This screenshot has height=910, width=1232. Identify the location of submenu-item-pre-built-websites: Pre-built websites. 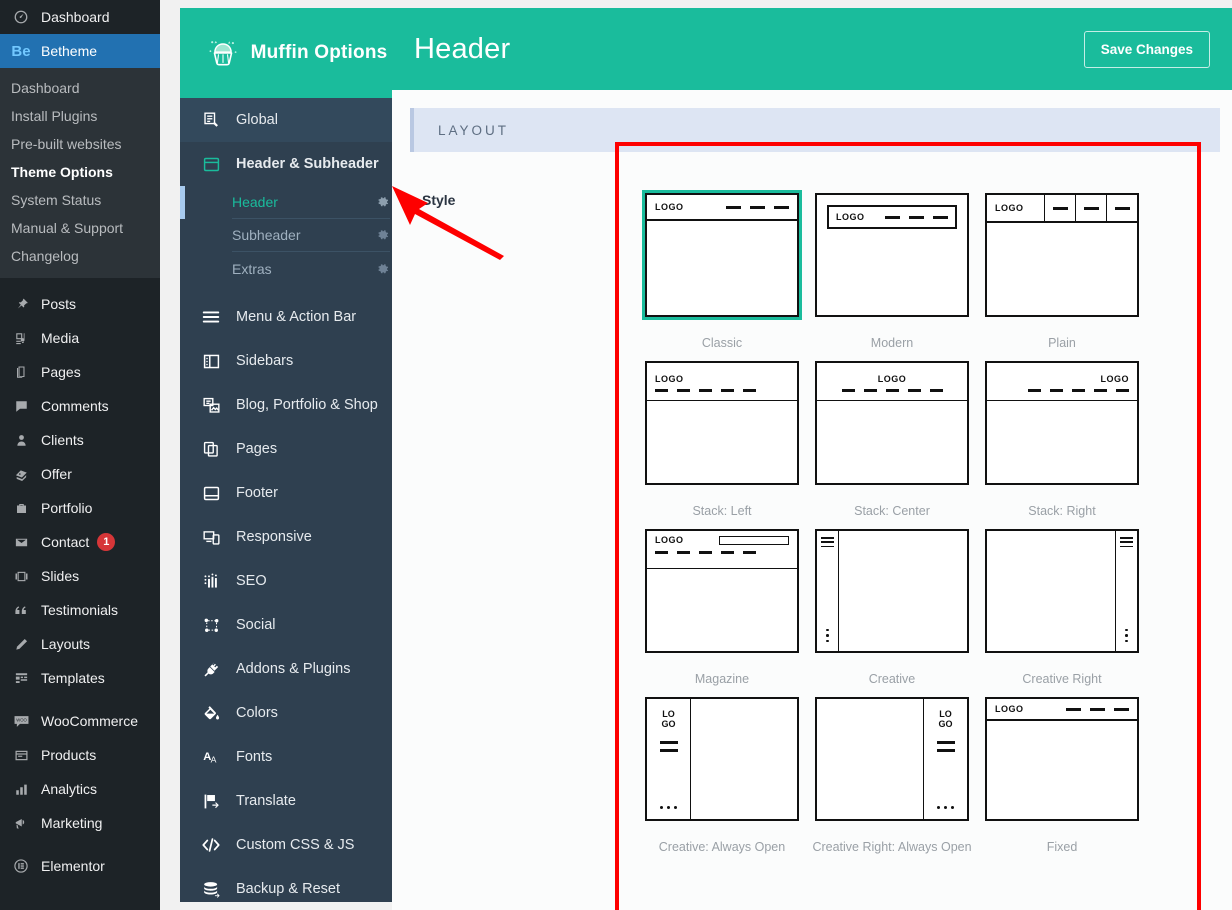
(80, 144).